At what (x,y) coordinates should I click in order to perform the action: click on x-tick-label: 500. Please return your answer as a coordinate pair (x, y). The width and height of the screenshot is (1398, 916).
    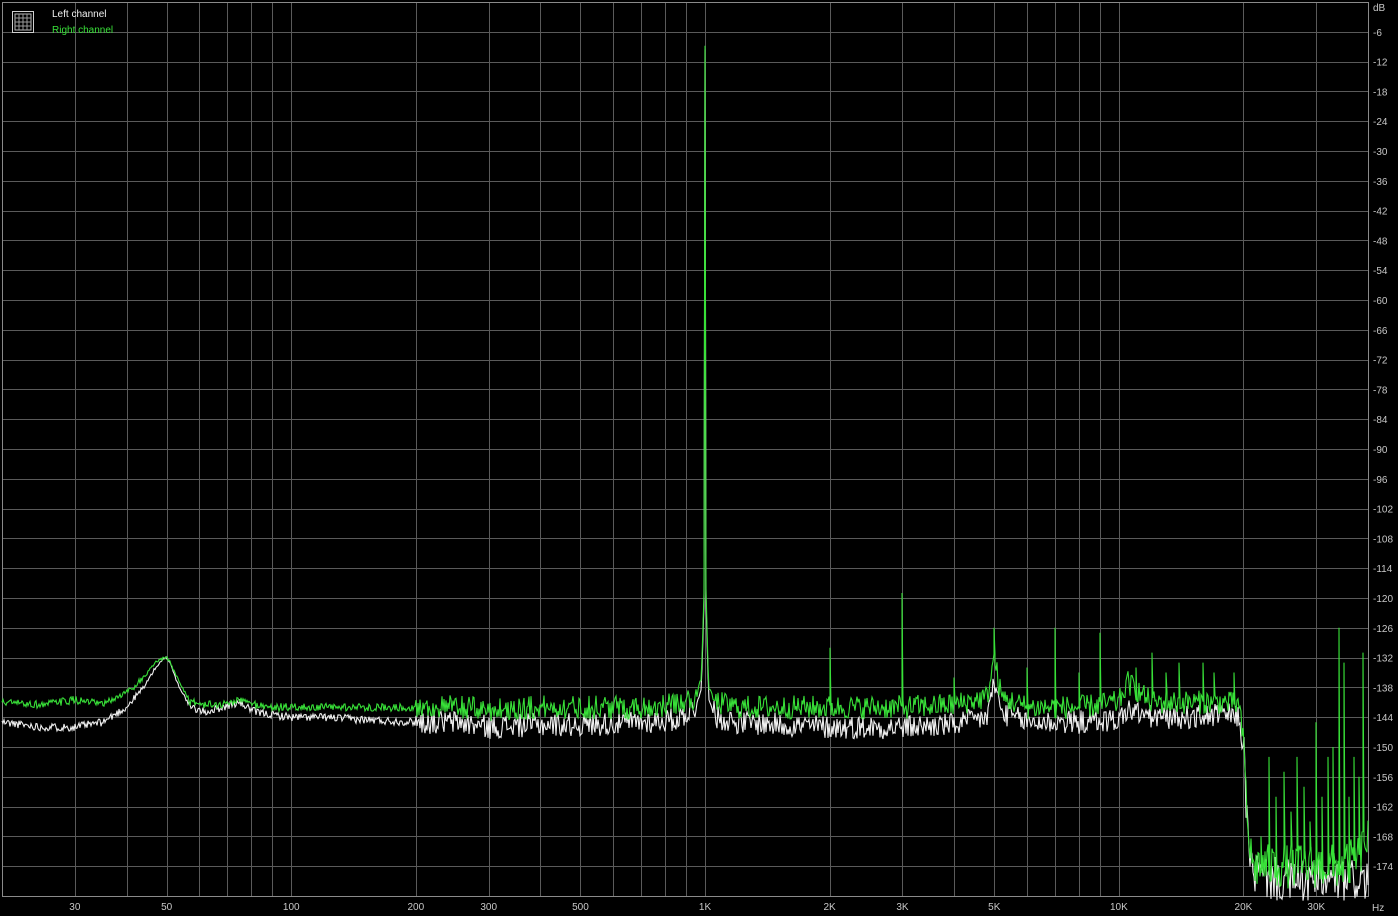
    Looking at the image, I should click on (580, 907).